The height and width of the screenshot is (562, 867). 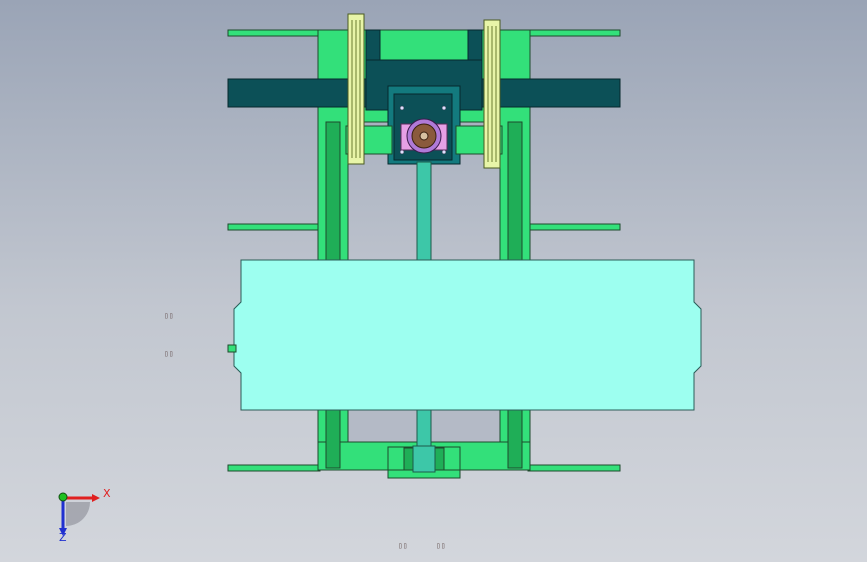 I want to click on table-side-tab, so click(x=232, y=348).